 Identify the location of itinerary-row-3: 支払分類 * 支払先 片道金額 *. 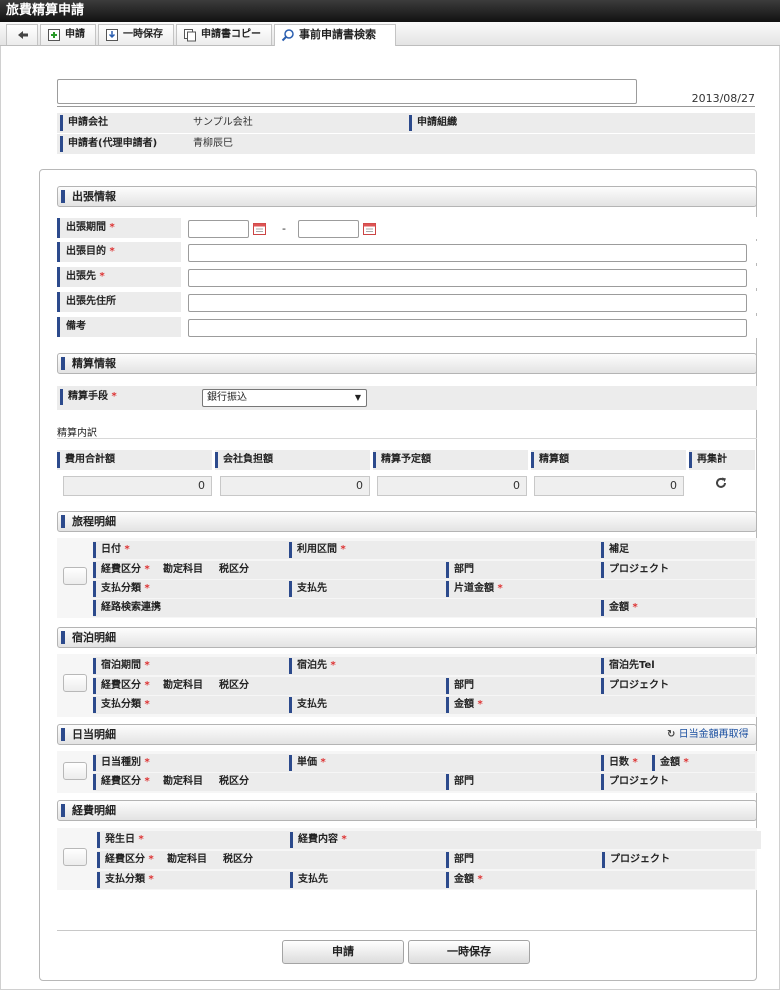
(424, 589).